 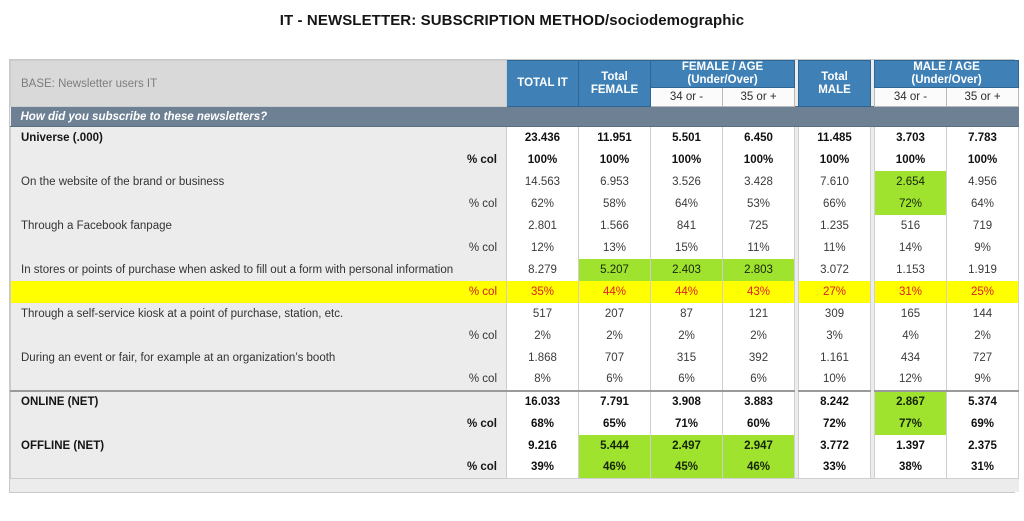 I want to click on cell-count: 3.908, so click(x=686, y=401).